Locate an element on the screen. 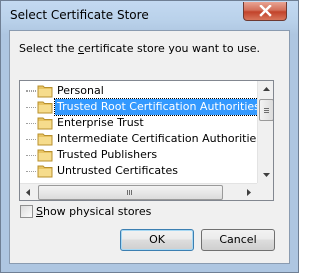  checkbox-box is located at coordinates (26, 211).